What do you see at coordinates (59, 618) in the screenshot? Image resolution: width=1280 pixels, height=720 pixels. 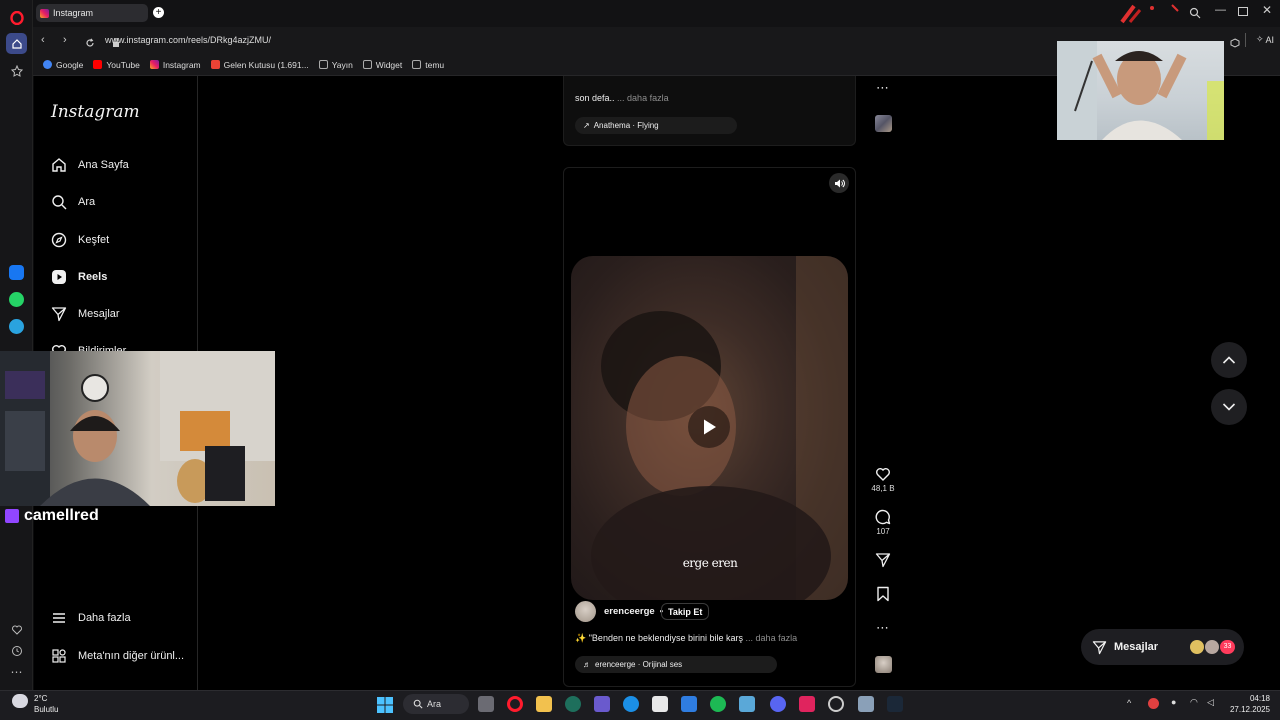 I see `menu-icon` at bounding box center [59, 618].